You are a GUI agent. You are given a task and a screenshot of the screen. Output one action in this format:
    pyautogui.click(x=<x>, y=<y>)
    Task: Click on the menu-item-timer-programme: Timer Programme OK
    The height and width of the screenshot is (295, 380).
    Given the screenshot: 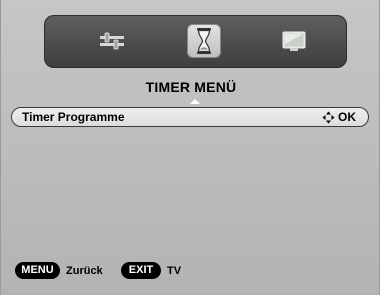 What is the action you would take?
    pyautogui.click(x=190, y=117)
    